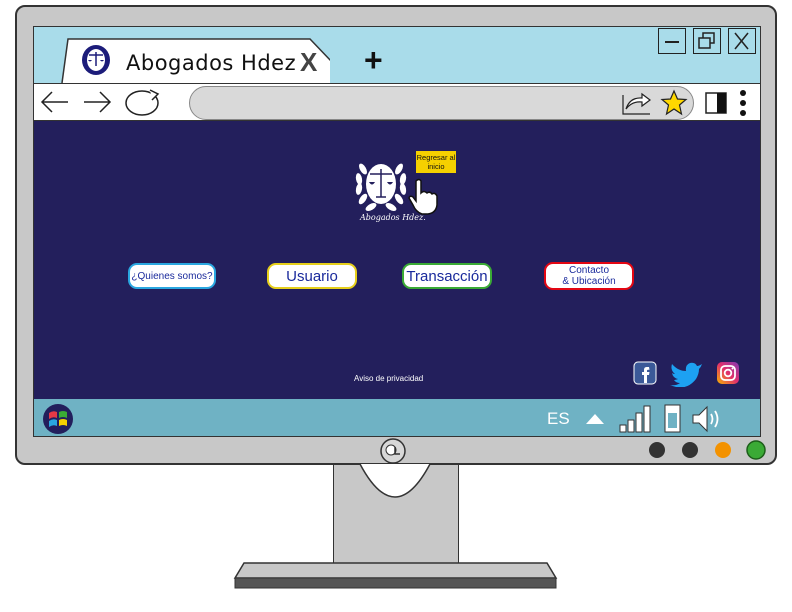 This screenshot has height=612, width=792. I want to click on transaction-button: Transacción, so click(447, 276).